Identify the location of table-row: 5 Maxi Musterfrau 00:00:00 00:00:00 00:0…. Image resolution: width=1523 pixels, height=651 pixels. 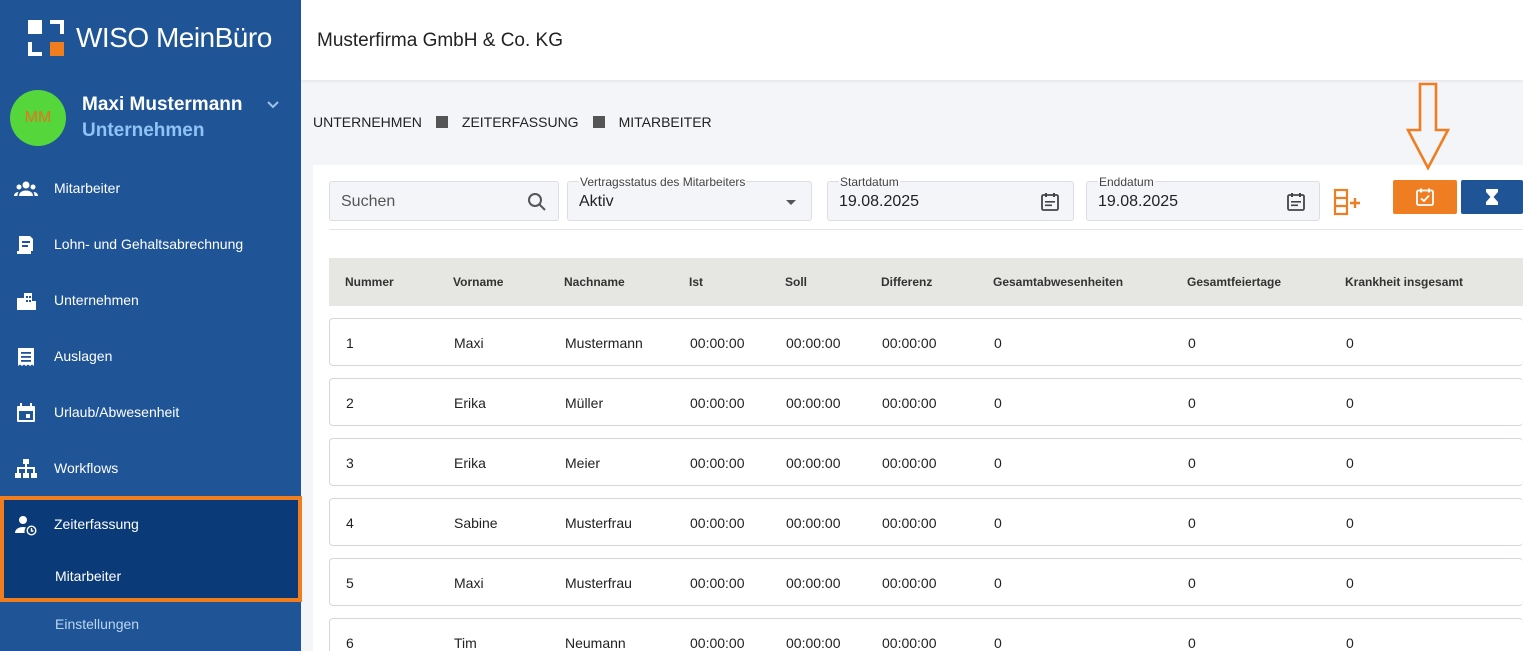
(926, 582).